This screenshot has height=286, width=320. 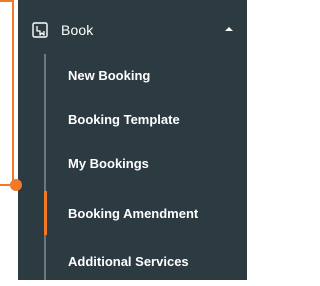 I want to click on submenu-item-booking-template: Booking Template, so click(x=132, y=124).